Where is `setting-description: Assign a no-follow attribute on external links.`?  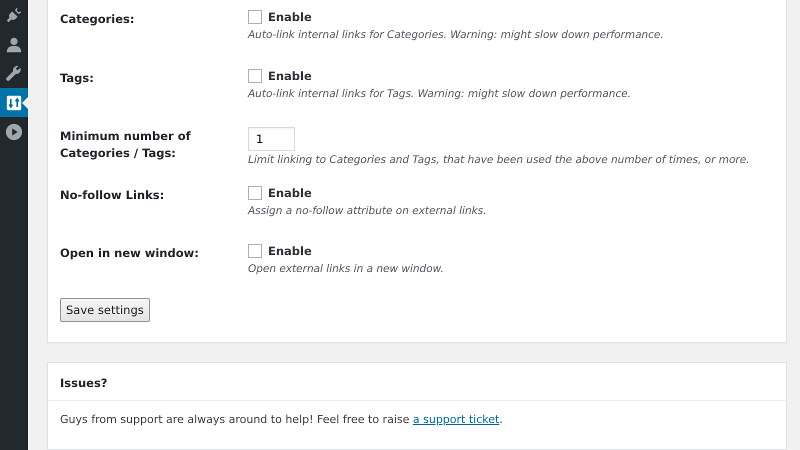
setting-description: Assign a no-follow attribute on external links. is located at coordinates (367, 211).